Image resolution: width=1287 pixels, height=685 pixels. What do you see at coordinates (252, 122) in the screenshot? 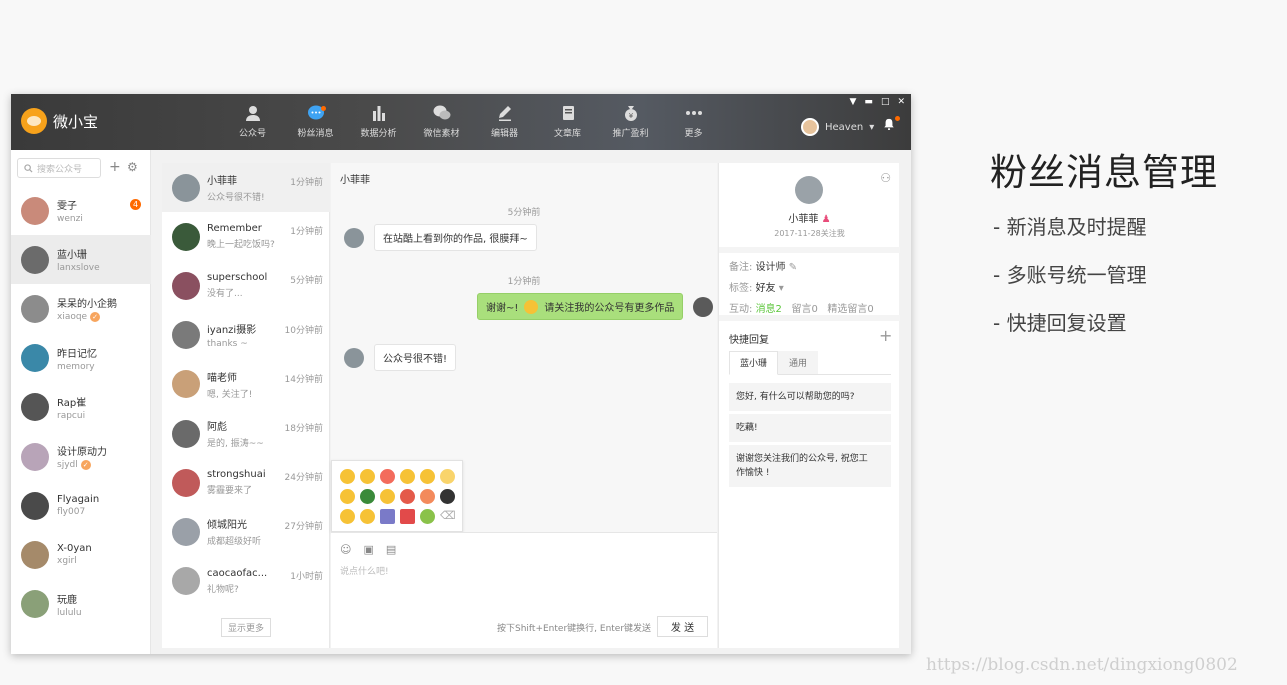
I see `nav-official-account: 公众号` at bounding box center [252, 122].